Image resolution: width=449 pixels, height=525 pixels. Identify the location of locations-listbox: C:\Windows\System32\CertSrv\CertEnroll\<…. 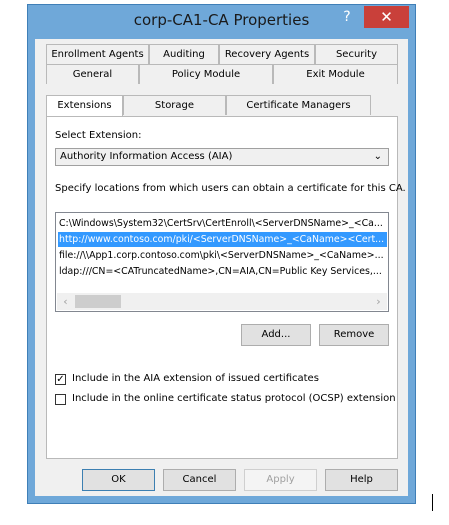
(222, 262).